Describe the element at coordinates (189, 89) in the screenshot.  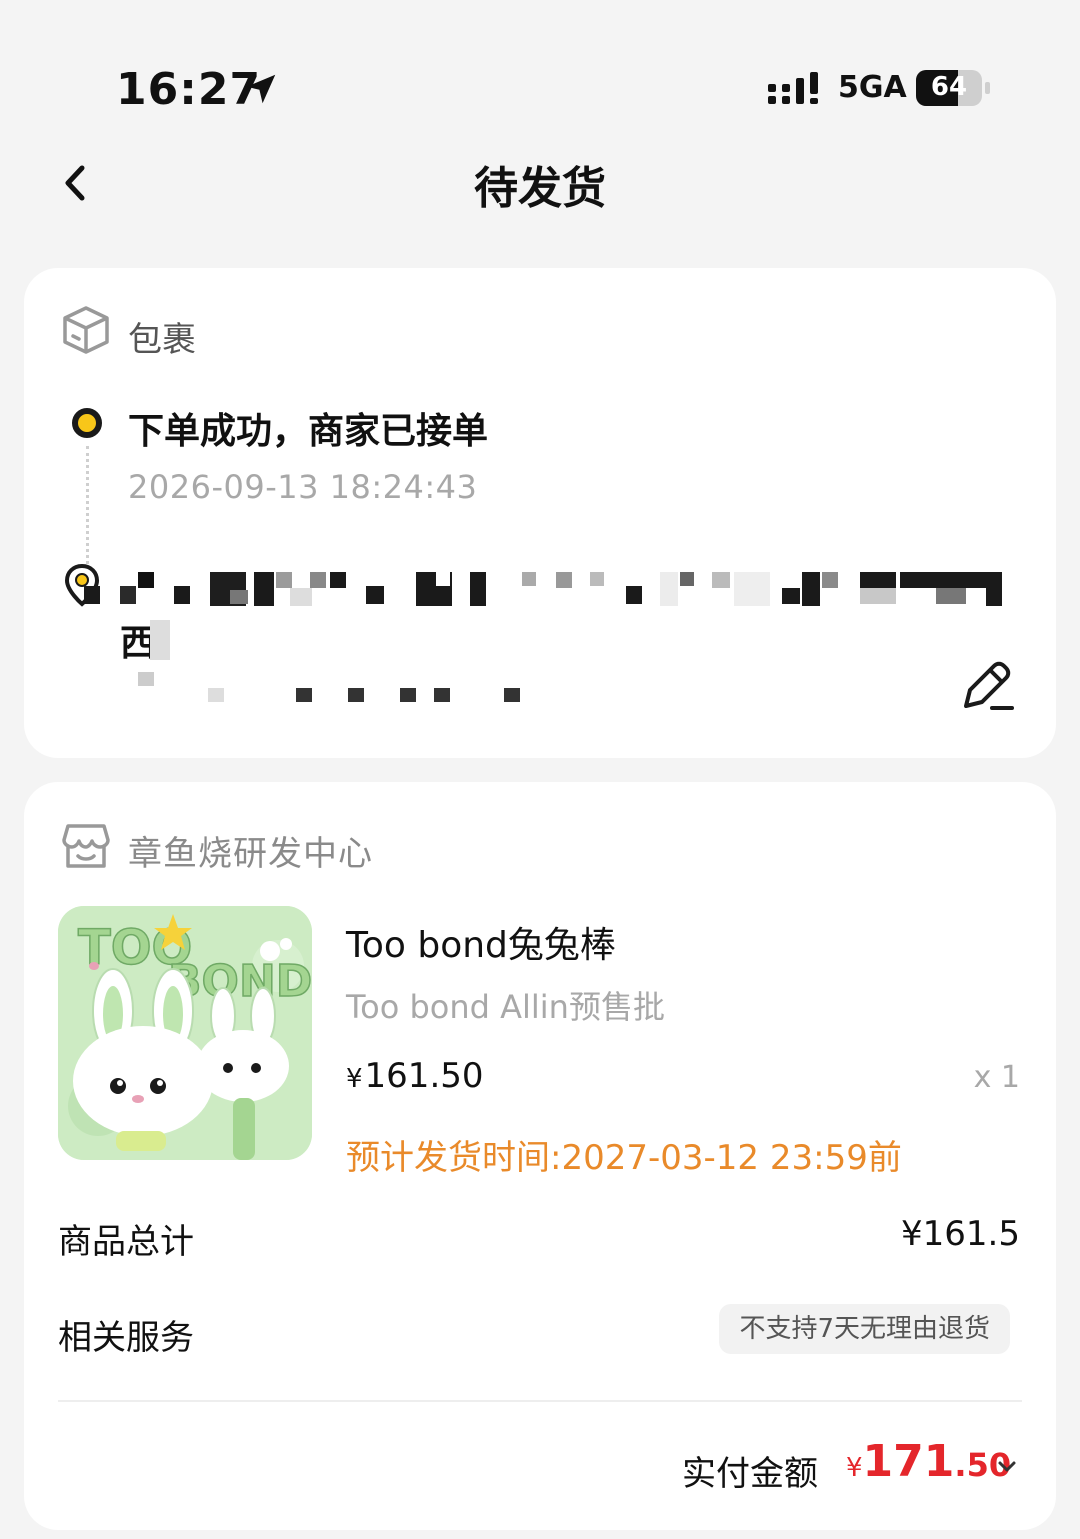
I see `status-time: 16:27` at that location.